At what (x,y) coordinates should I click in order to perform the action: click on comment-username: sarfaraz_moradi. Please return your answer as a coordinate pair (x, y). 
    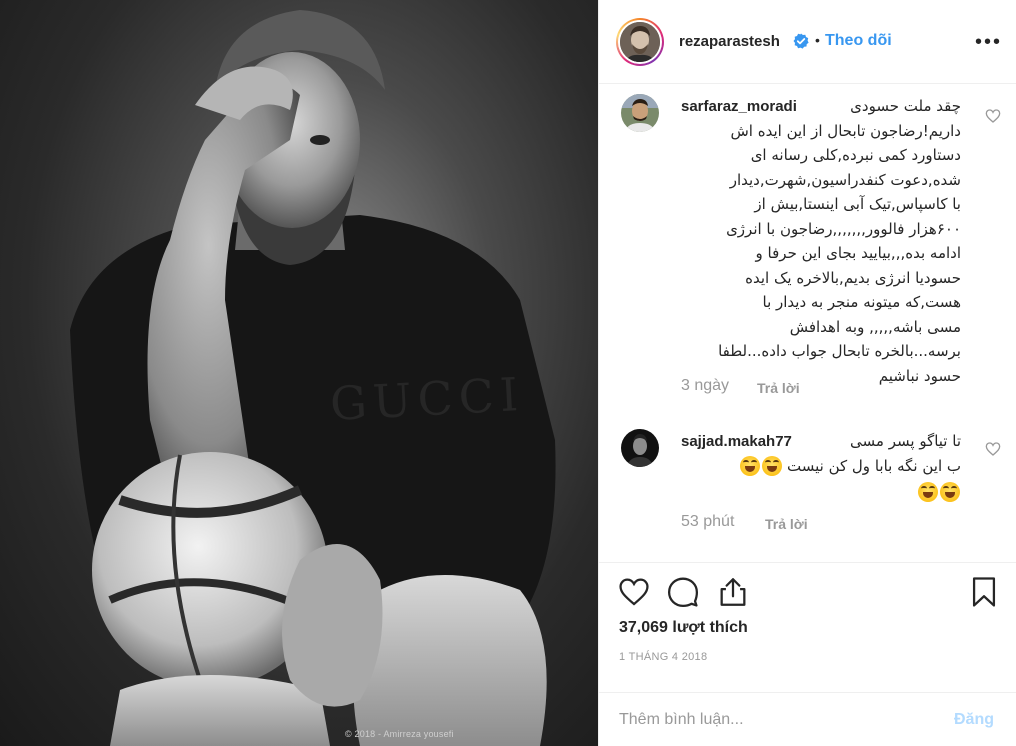
    Looking at the image, I should click on (739, 106).